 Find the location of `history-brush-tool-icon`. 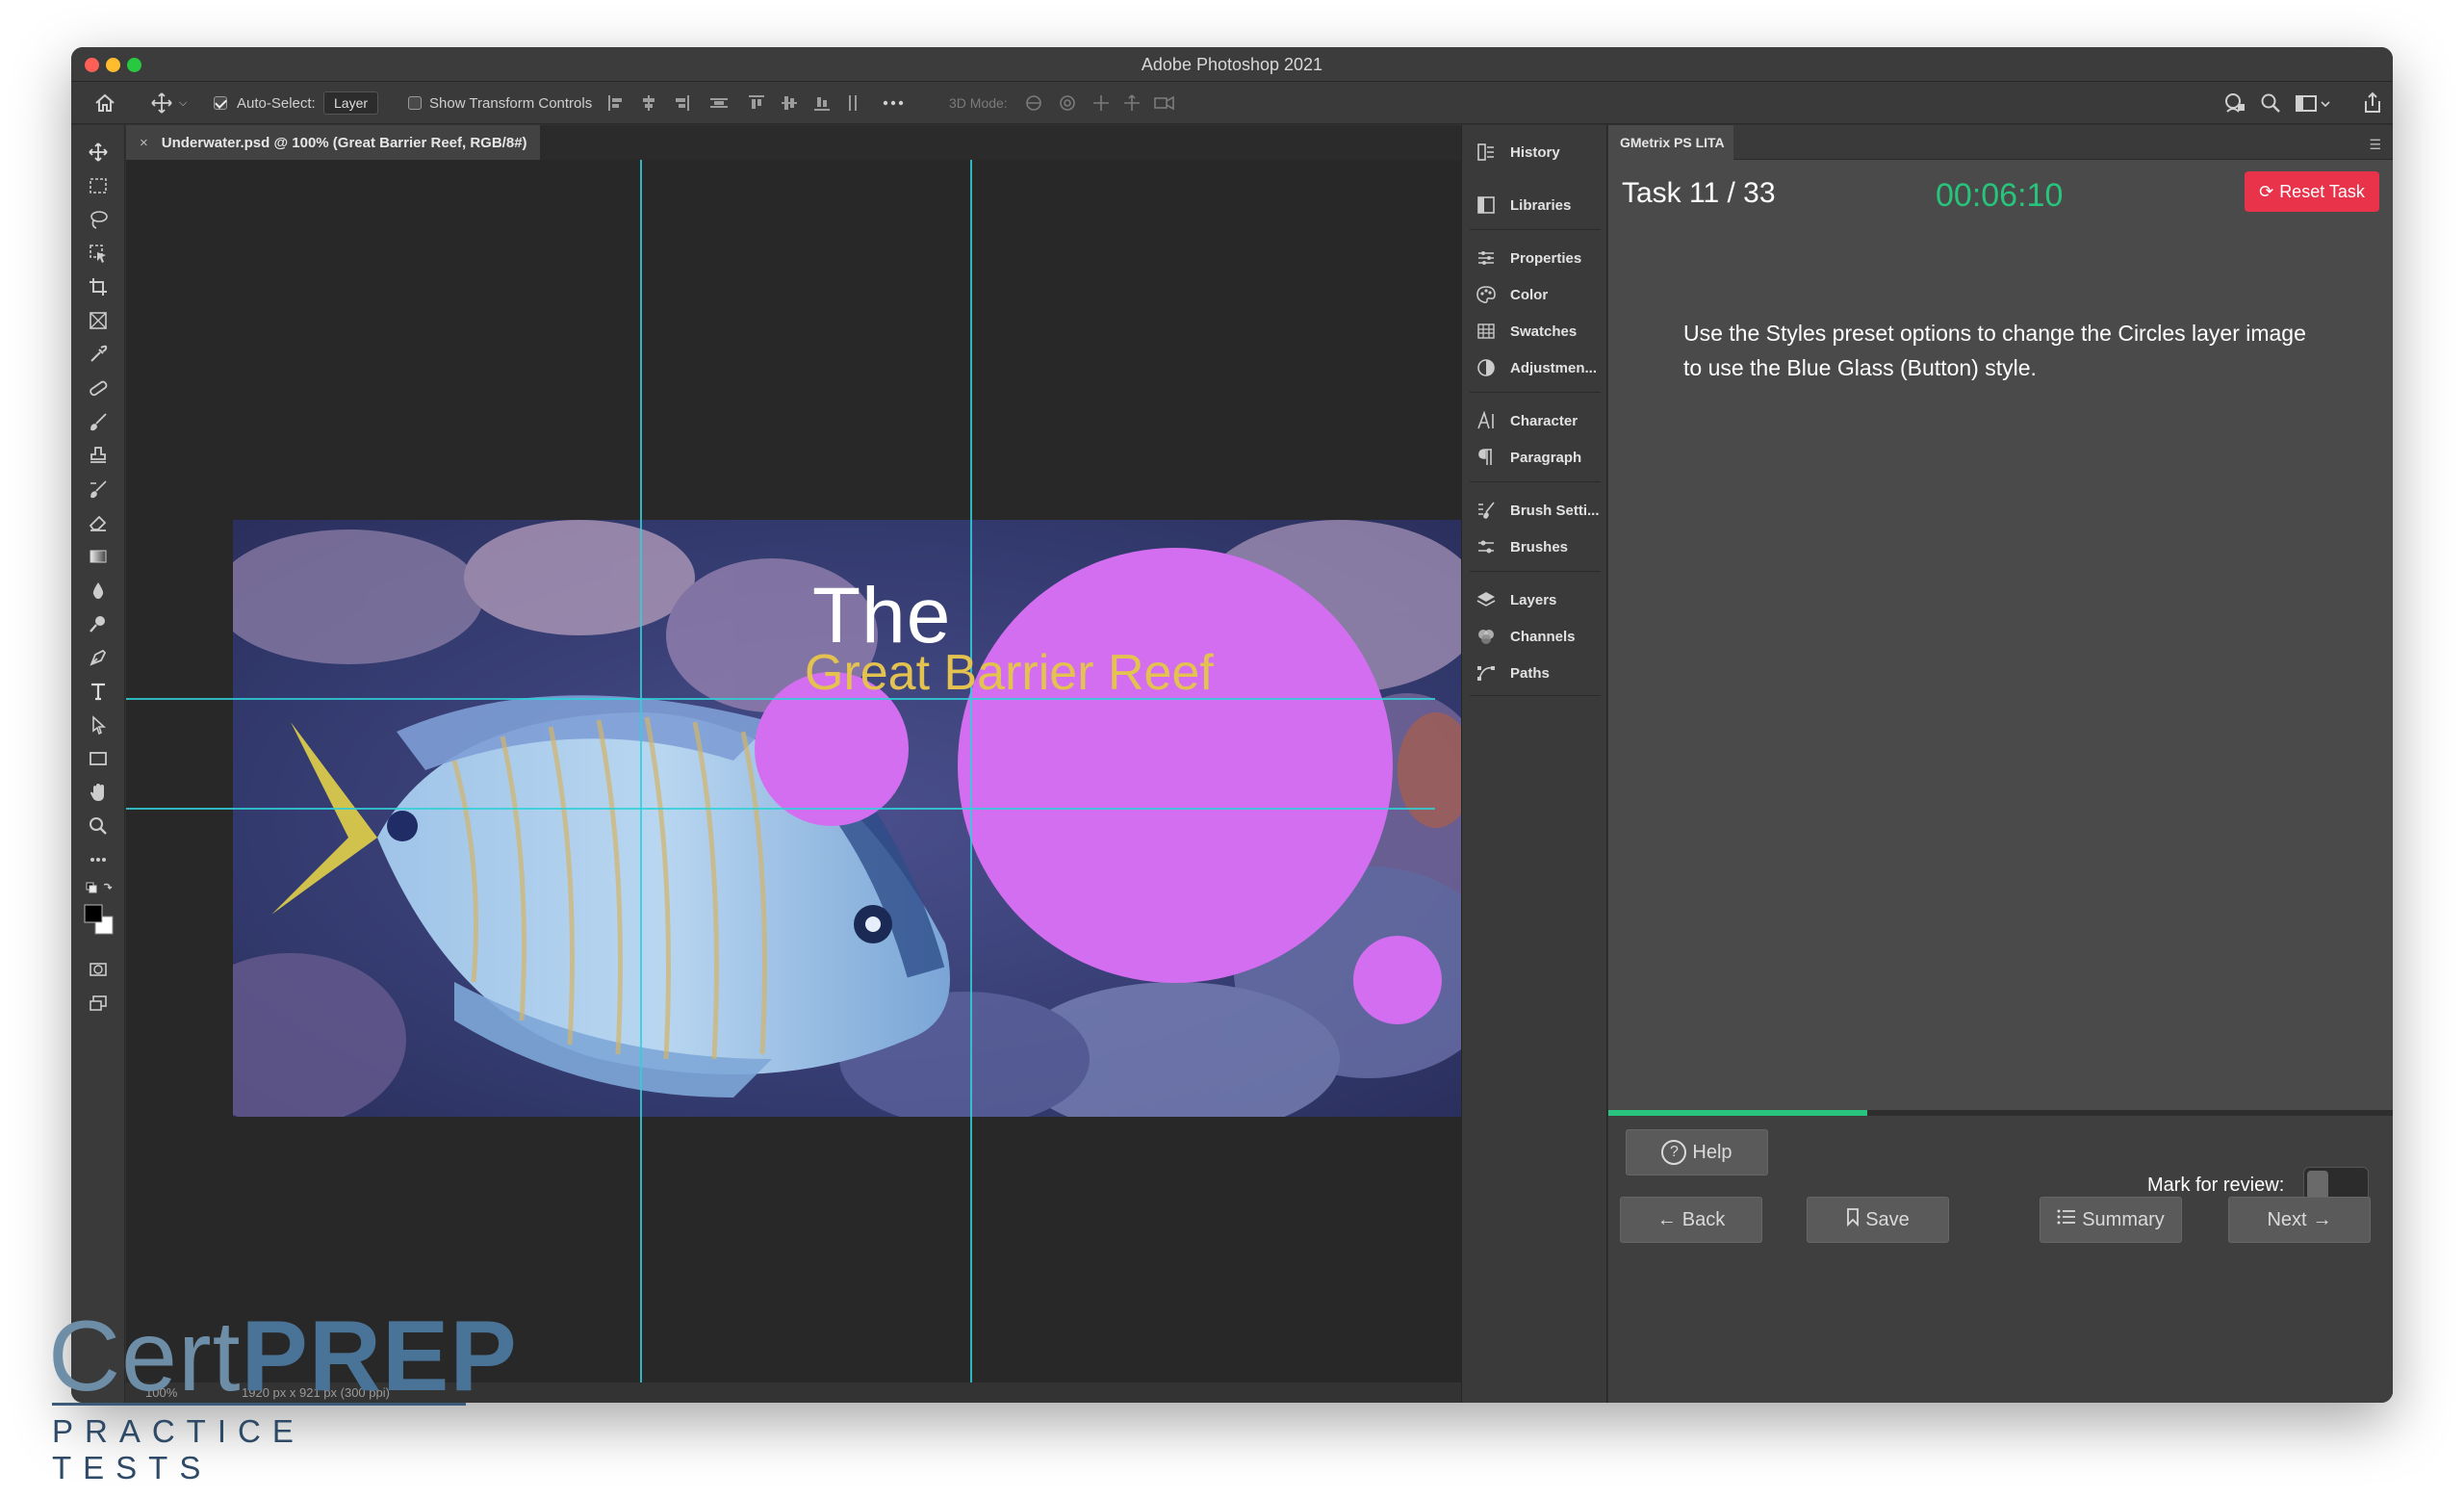

history-brush-tool-icon is located at coordinates (98, 489).